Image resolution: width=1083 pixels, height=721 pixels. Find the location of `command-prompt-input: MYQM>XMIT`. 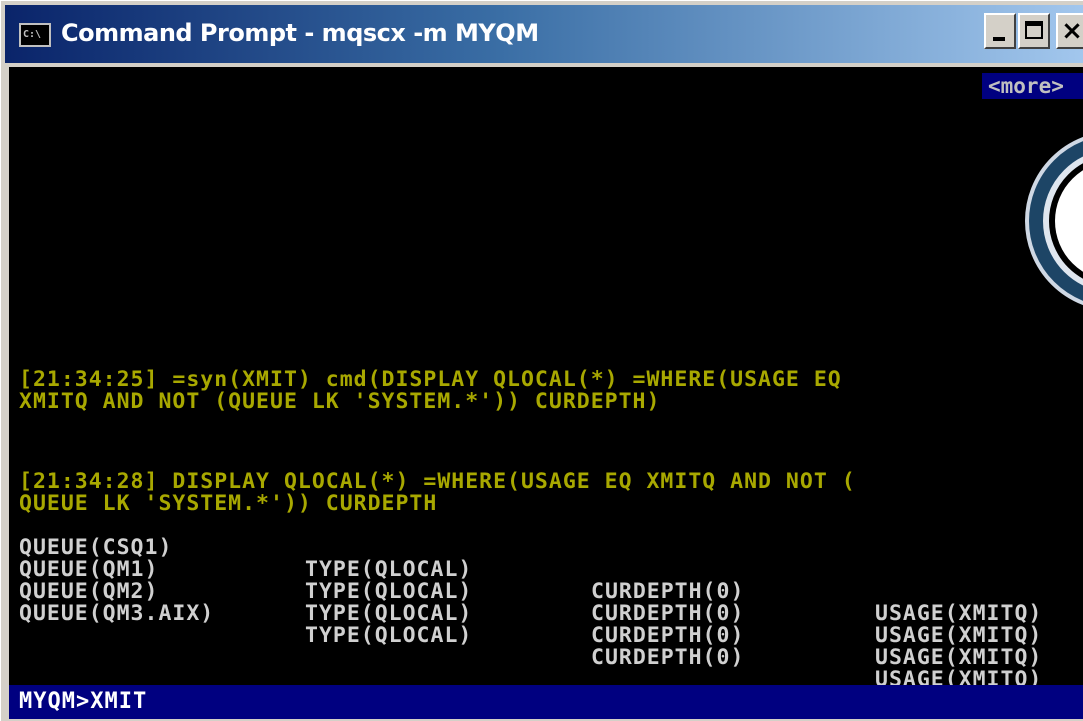

command-prompt-input: MYQM>XMIT is located at coordinates (83, 702).